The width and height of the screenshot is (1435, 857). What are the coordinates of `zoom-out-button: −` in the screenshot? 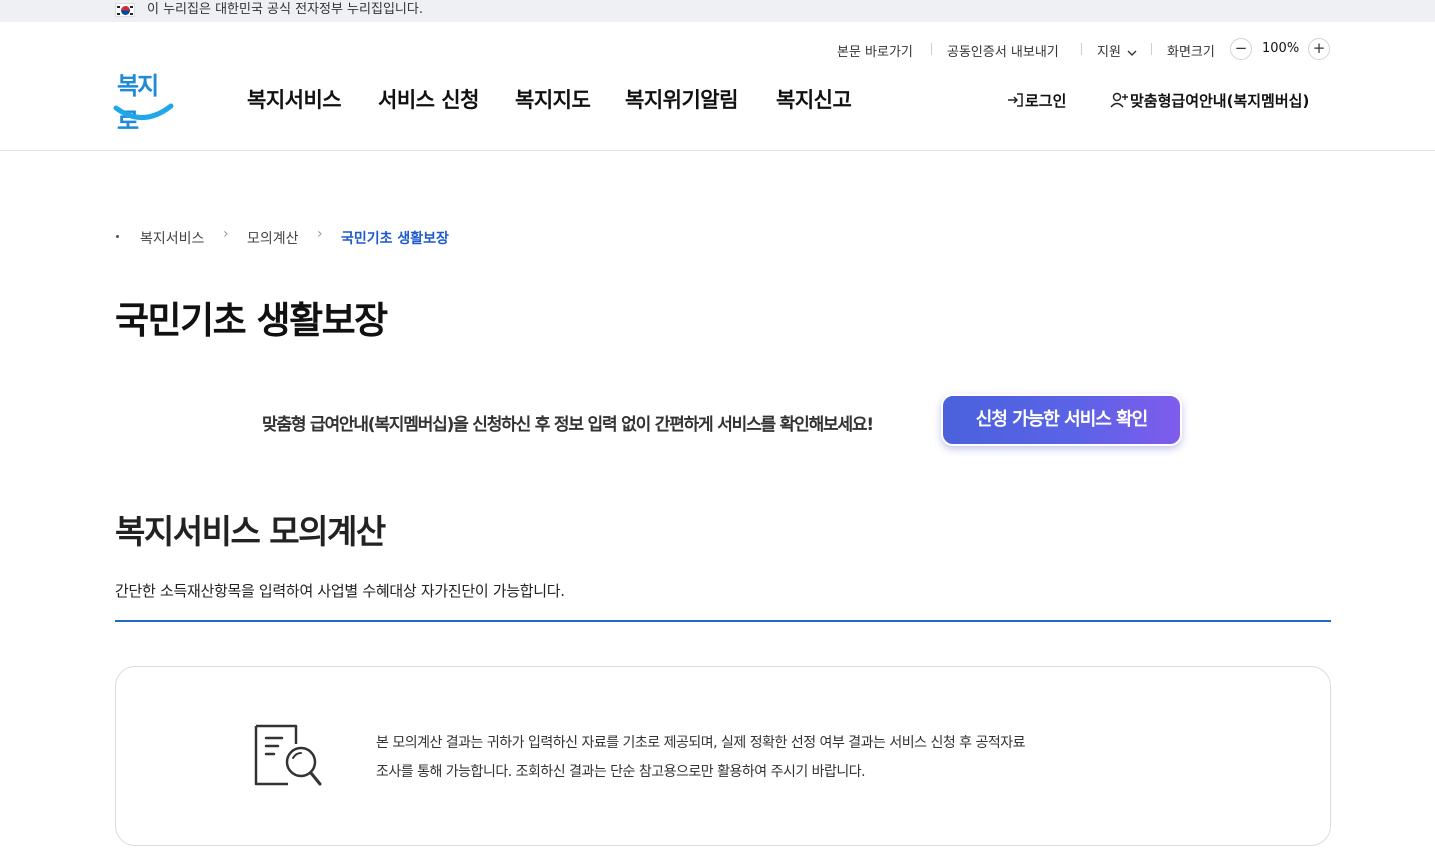 It's located at (1241, 49).